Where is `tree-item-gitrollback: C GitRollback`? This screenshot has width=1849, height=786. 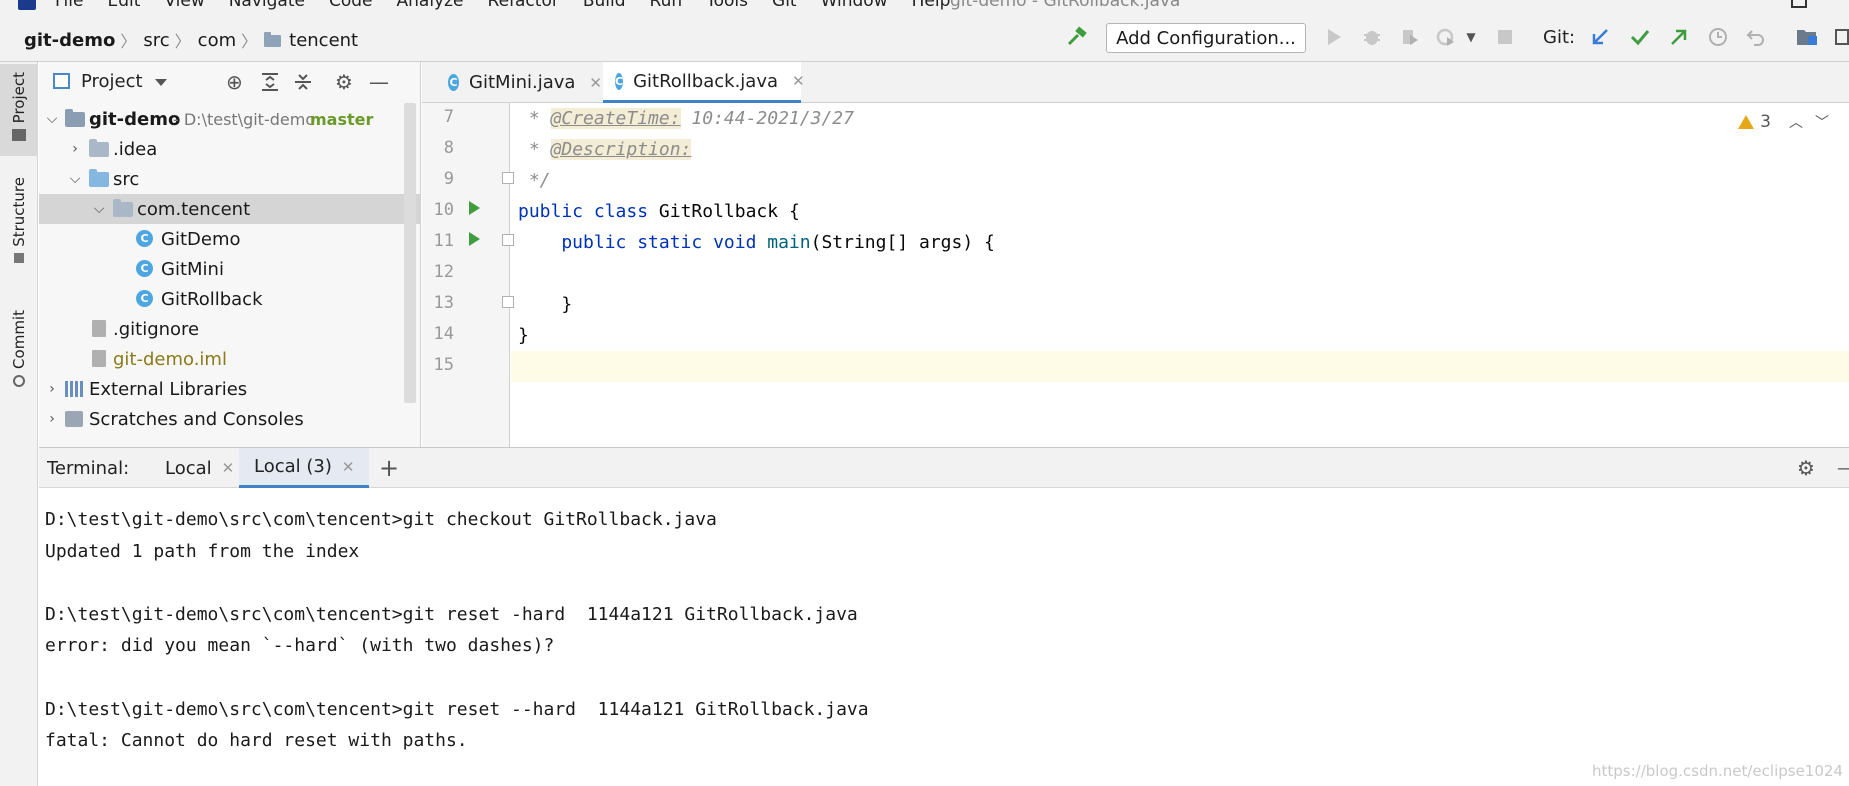 tree-item-gitrollback: C GitRollback is located at coordinates (229, 299).